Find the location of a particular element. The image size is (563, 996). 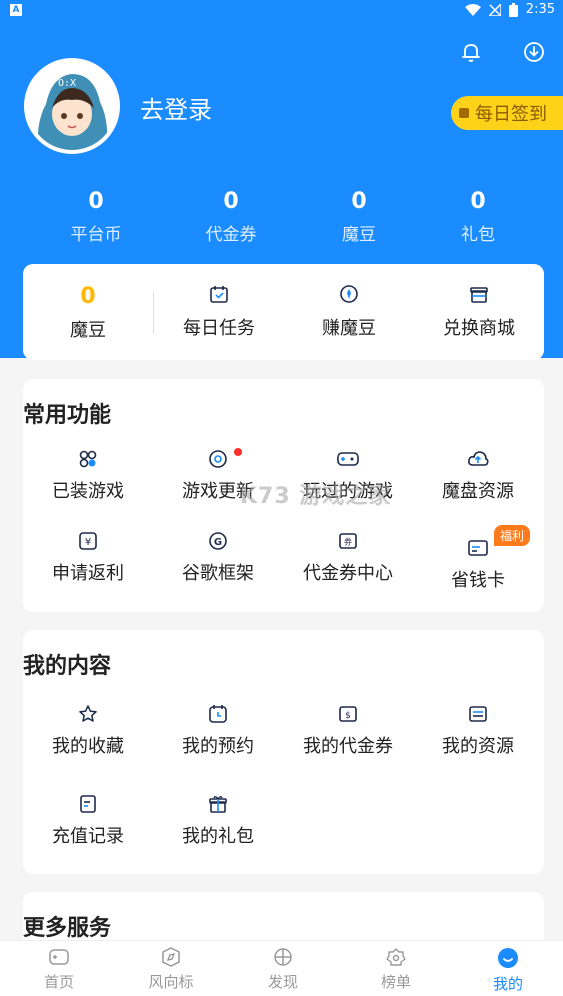

voucher-icon: 券 is located at coordinates (348, 541).